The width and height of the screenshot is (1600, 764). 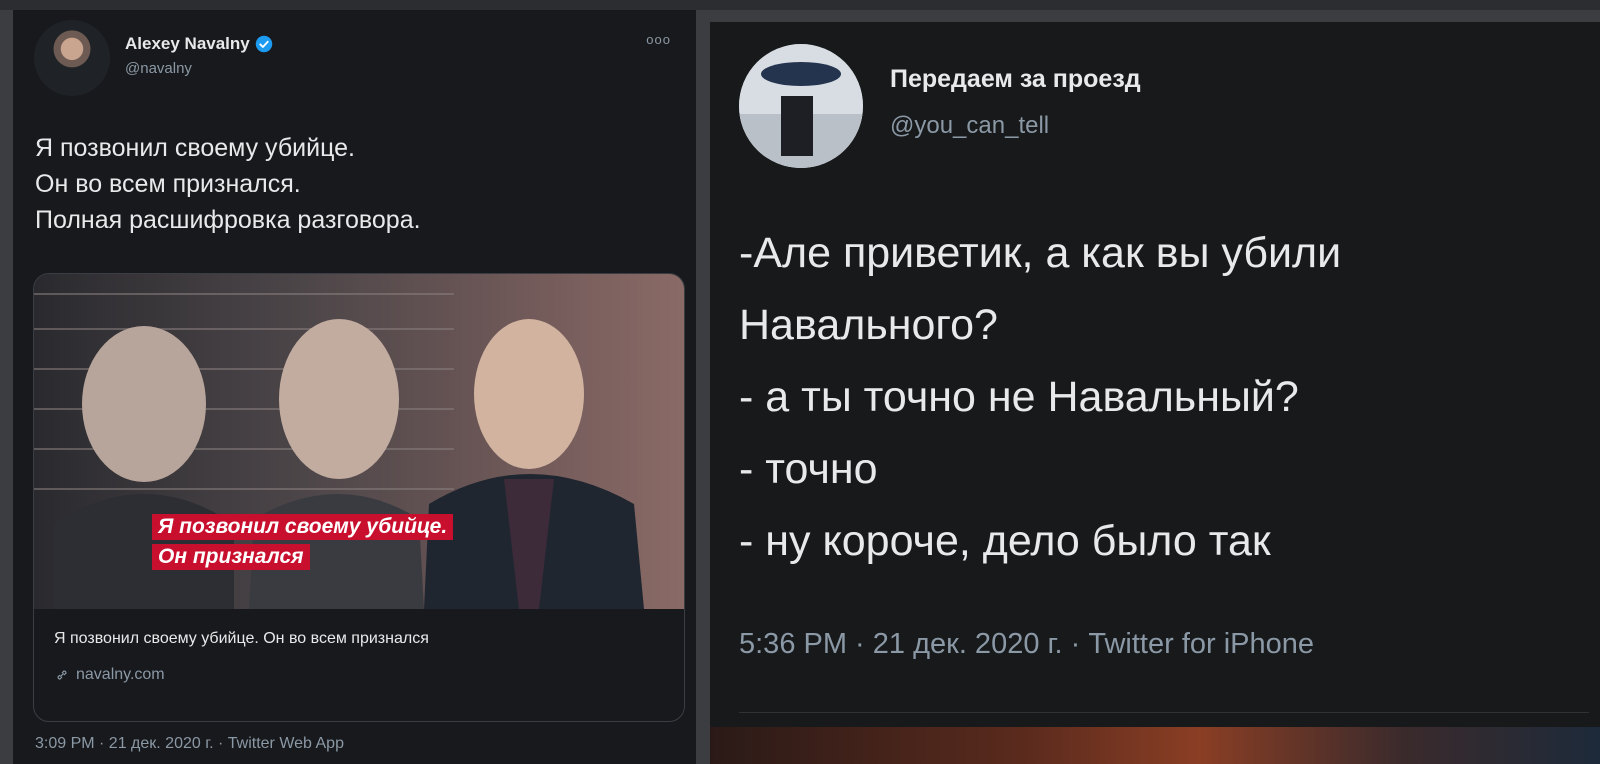 I want to click on tweet-text-line: - а ты точно не Навальный?, so click(x=1019, y=397).